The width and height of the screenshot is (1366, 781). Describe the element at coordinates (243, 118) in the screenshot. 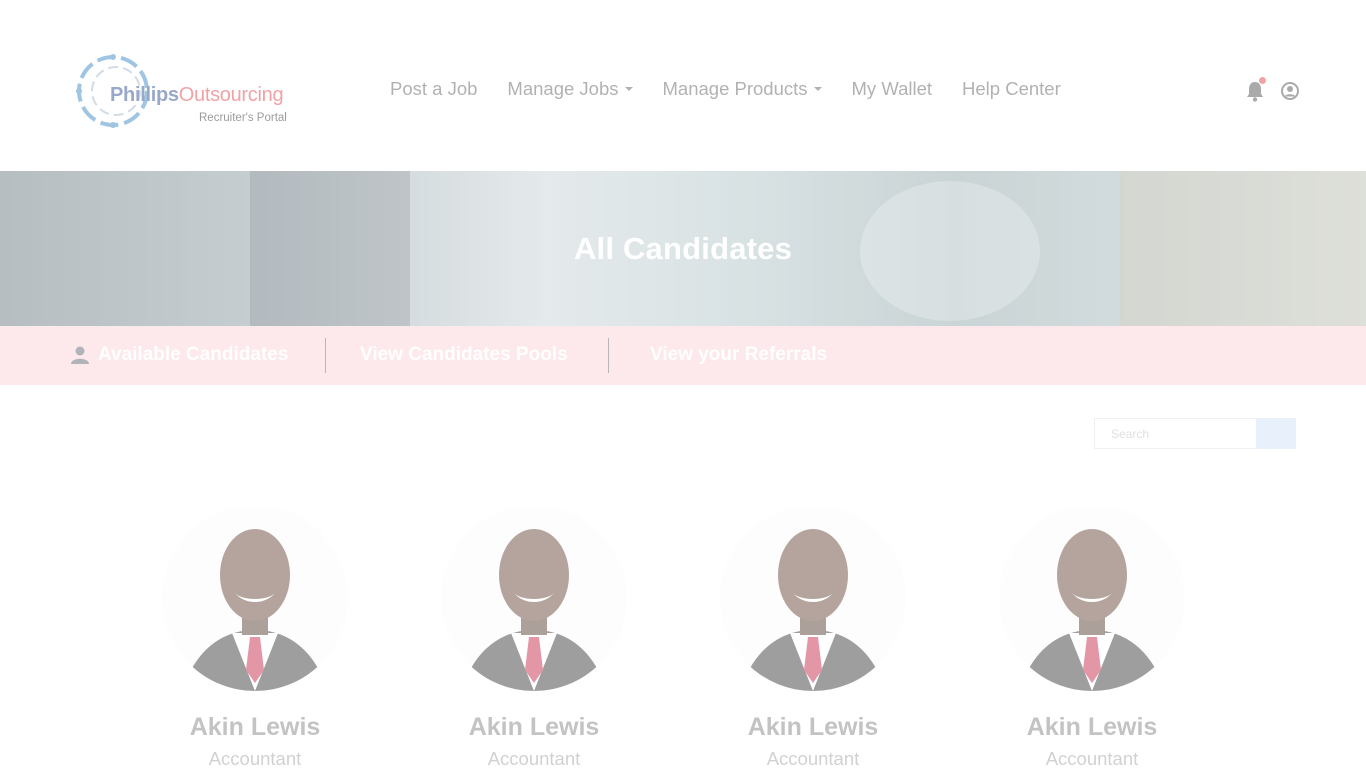

I see `logo-tagline: Recruiter's Portal` at that location.